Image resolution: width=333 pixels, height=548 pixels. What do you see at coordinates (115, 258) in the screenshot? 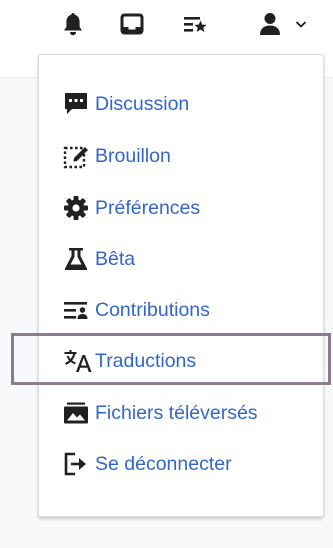
I see `menu-item-label: Bêta` at bounding box center [115, 258].